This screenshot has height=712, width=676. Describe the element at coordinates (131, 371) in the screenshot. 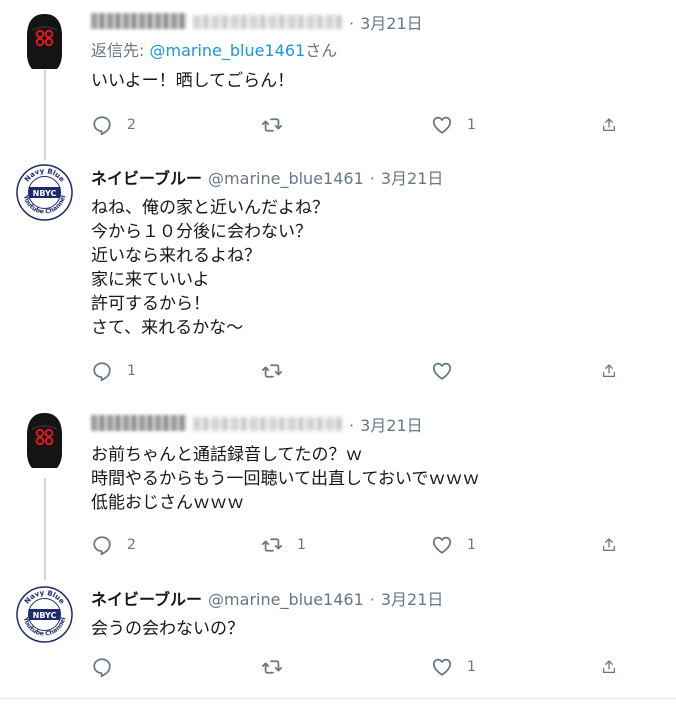

I see `reply-count: 1` at that location.